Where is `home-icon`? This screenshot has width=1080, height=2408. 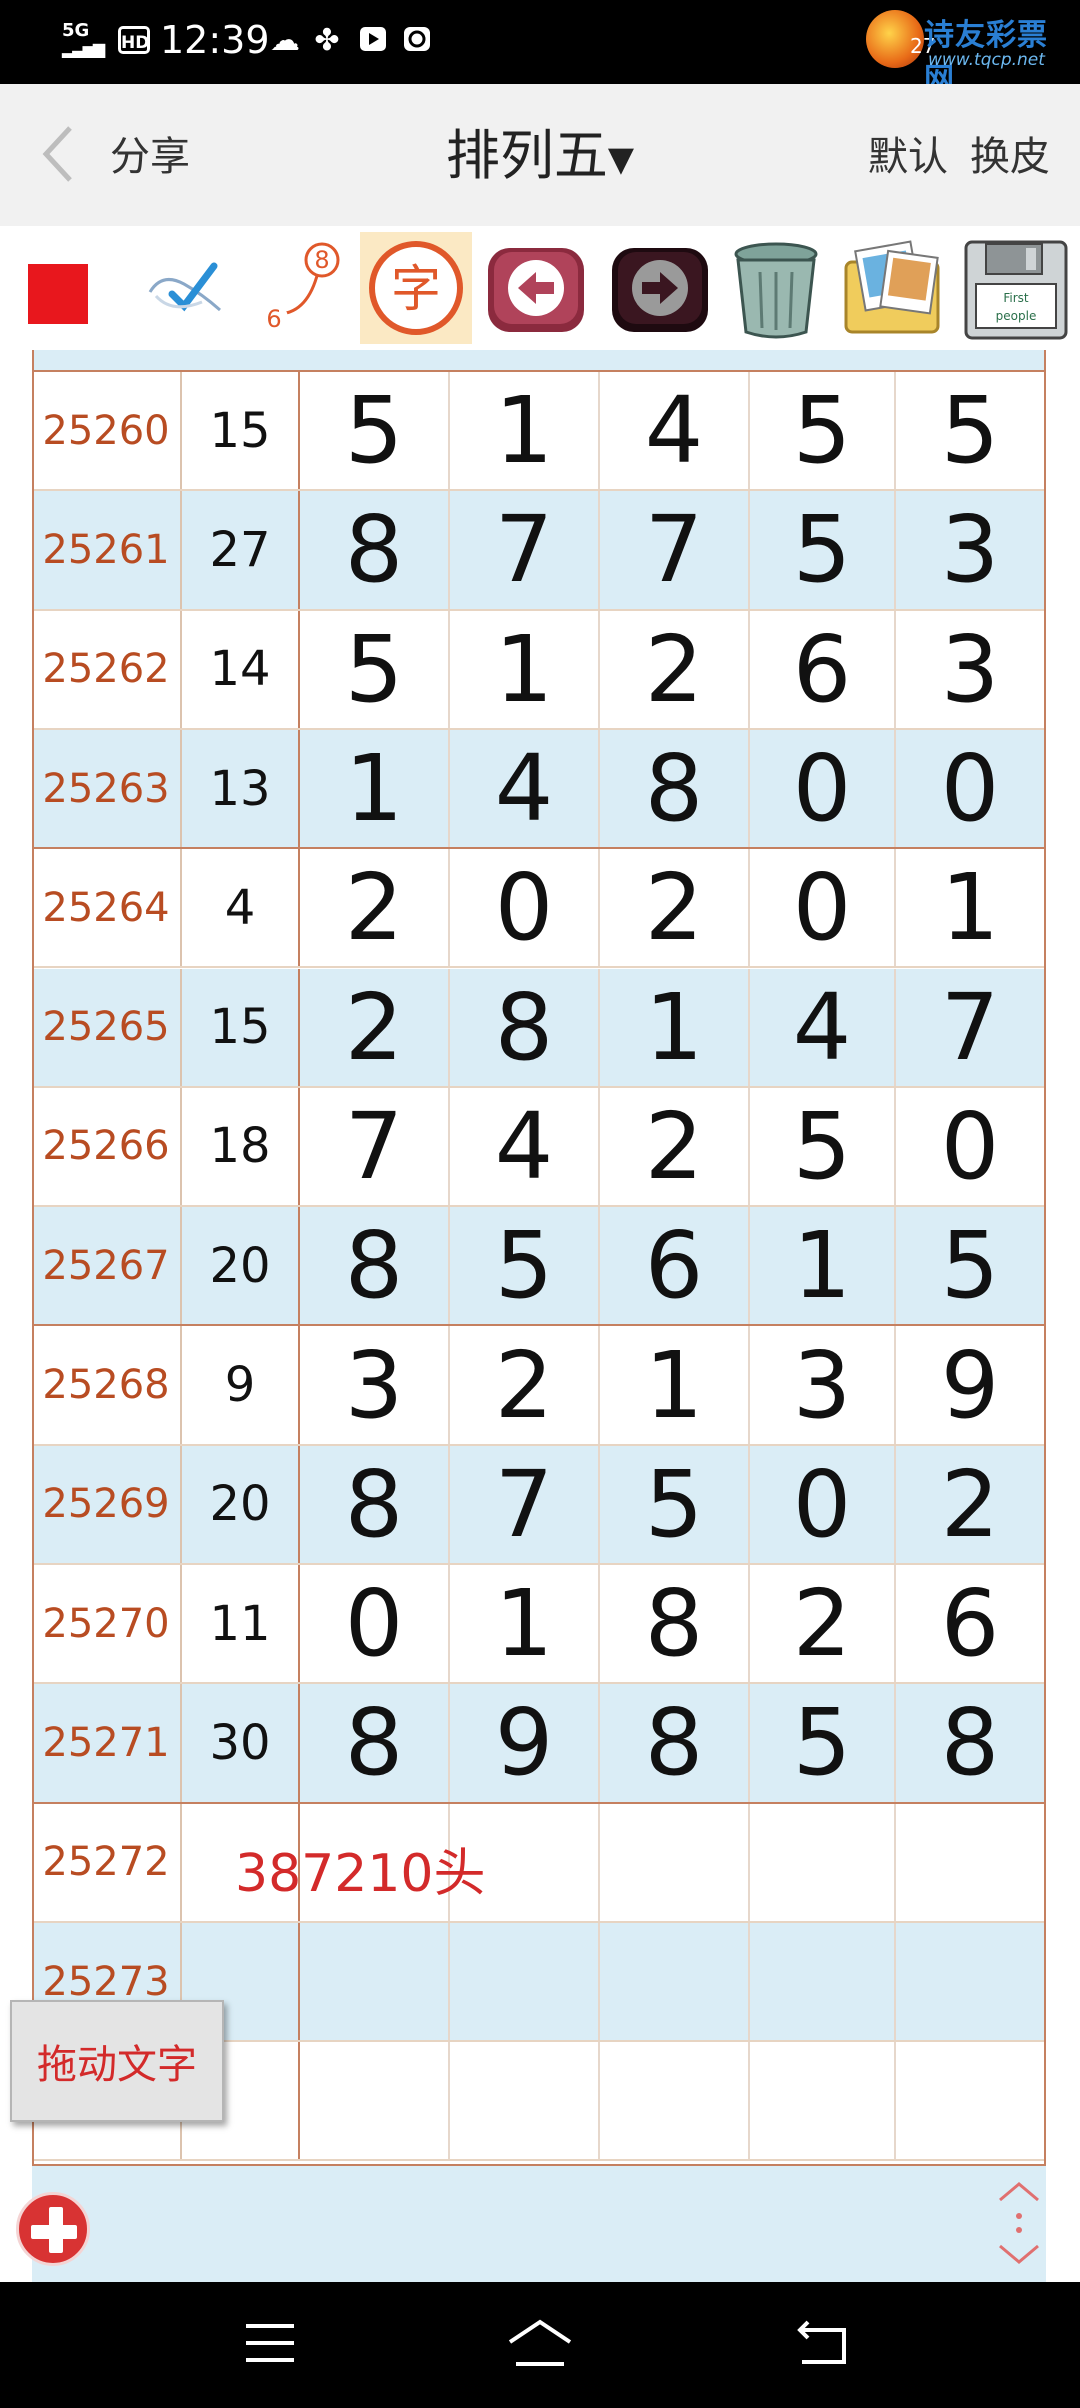
home-icon is located at coordinates (540, 2343).